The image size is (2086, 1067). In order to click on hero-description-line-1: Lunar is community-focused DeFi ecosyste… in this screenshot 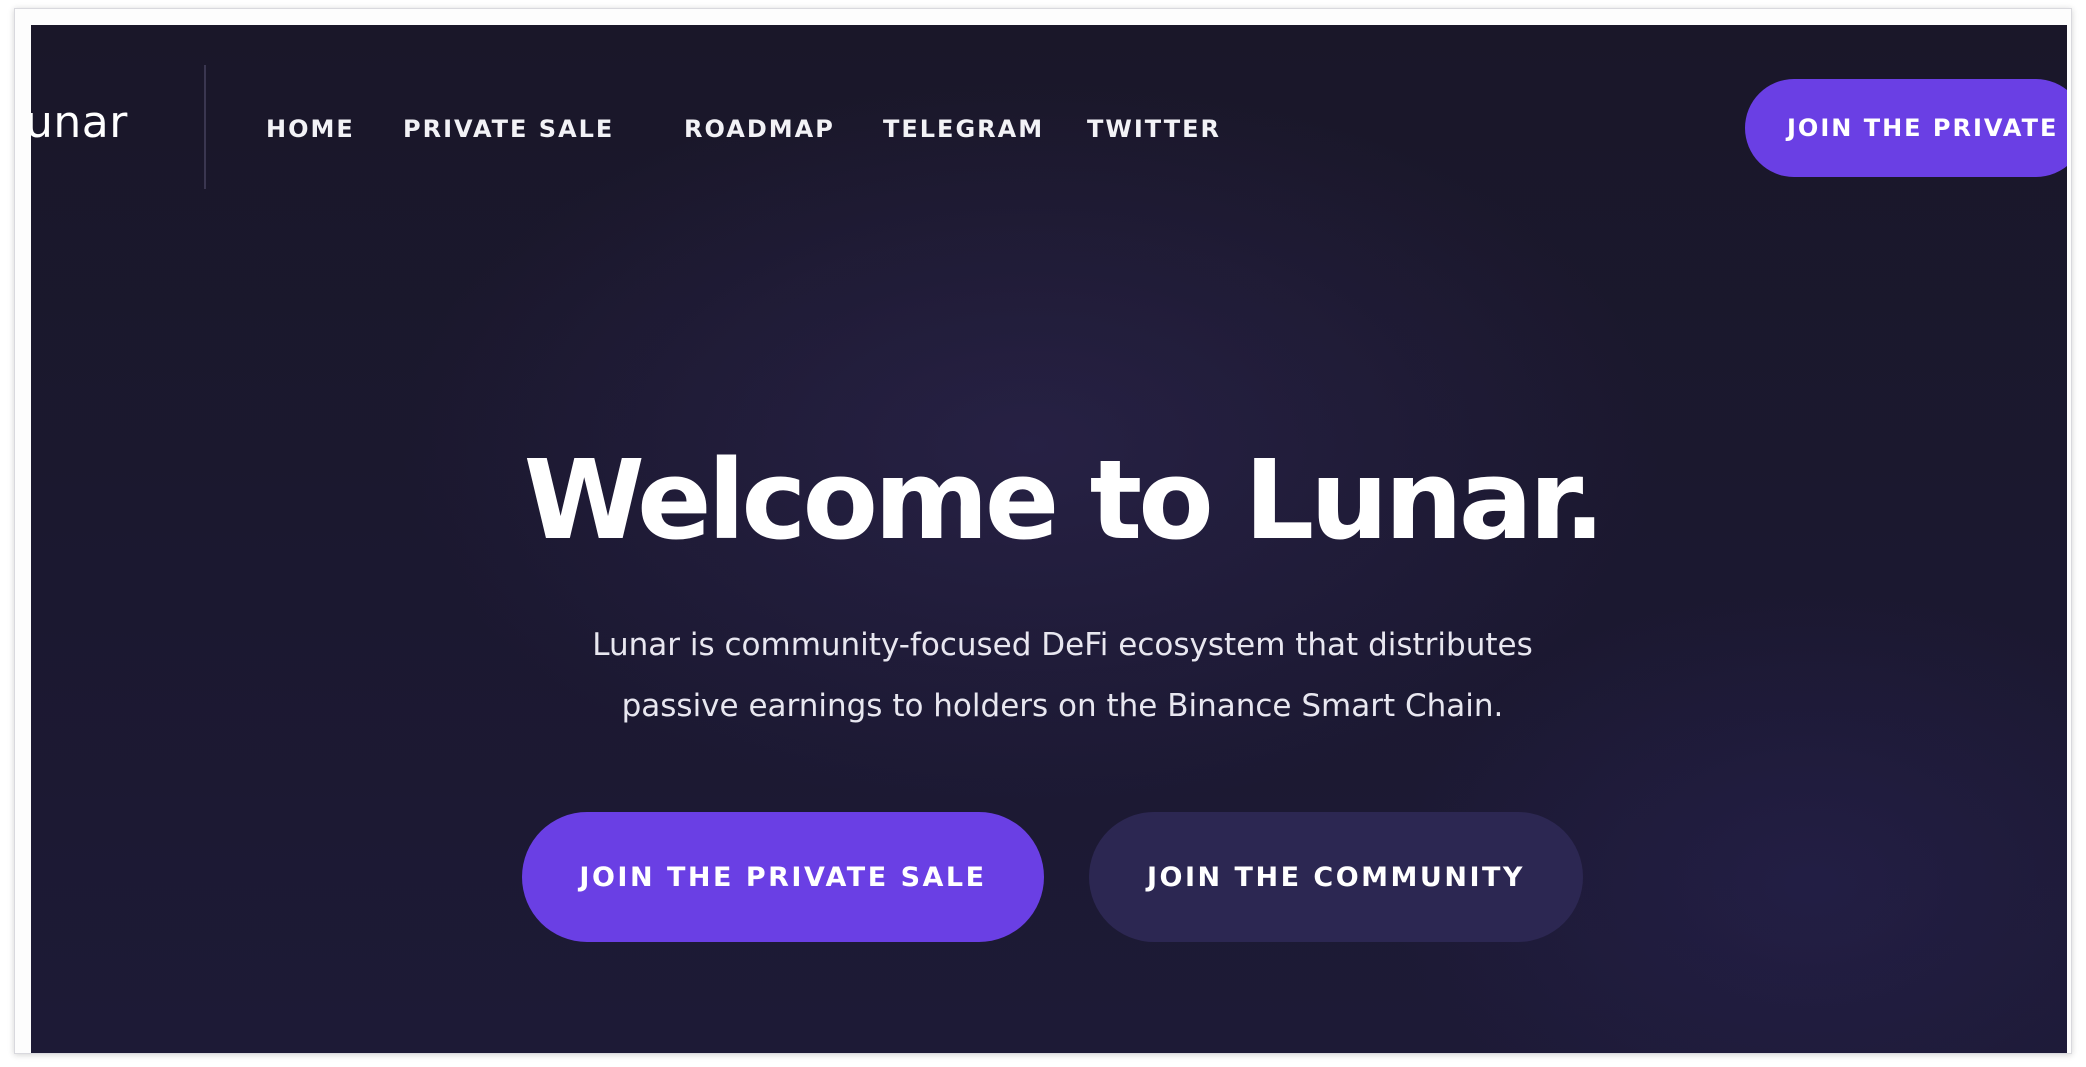, I will do `click(1062, 645)`.